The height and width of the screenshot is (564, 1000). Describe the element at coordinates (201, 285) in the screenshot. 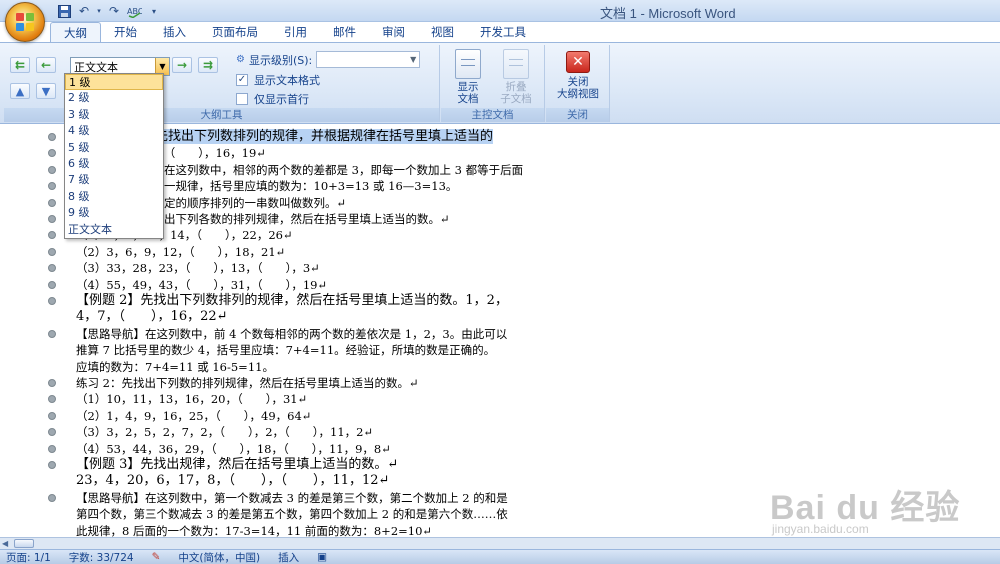

I see `document-line: （4）55，49，43，（ ），31，（ ），19↵` at that location.